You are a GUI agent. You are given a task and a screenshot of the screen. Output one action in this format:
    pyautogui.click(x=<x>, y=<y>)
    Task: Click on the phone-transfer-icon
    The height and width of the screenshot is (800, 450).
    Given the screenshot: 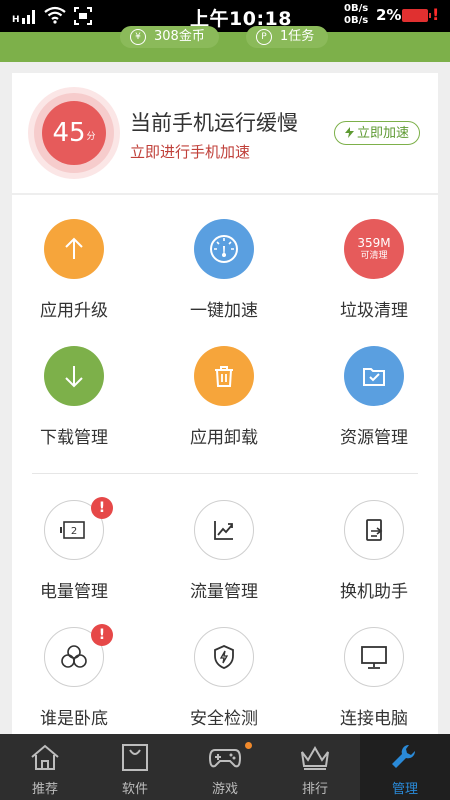 What is the action you would take?
    pyautogui.click(x=374, y=530)
    